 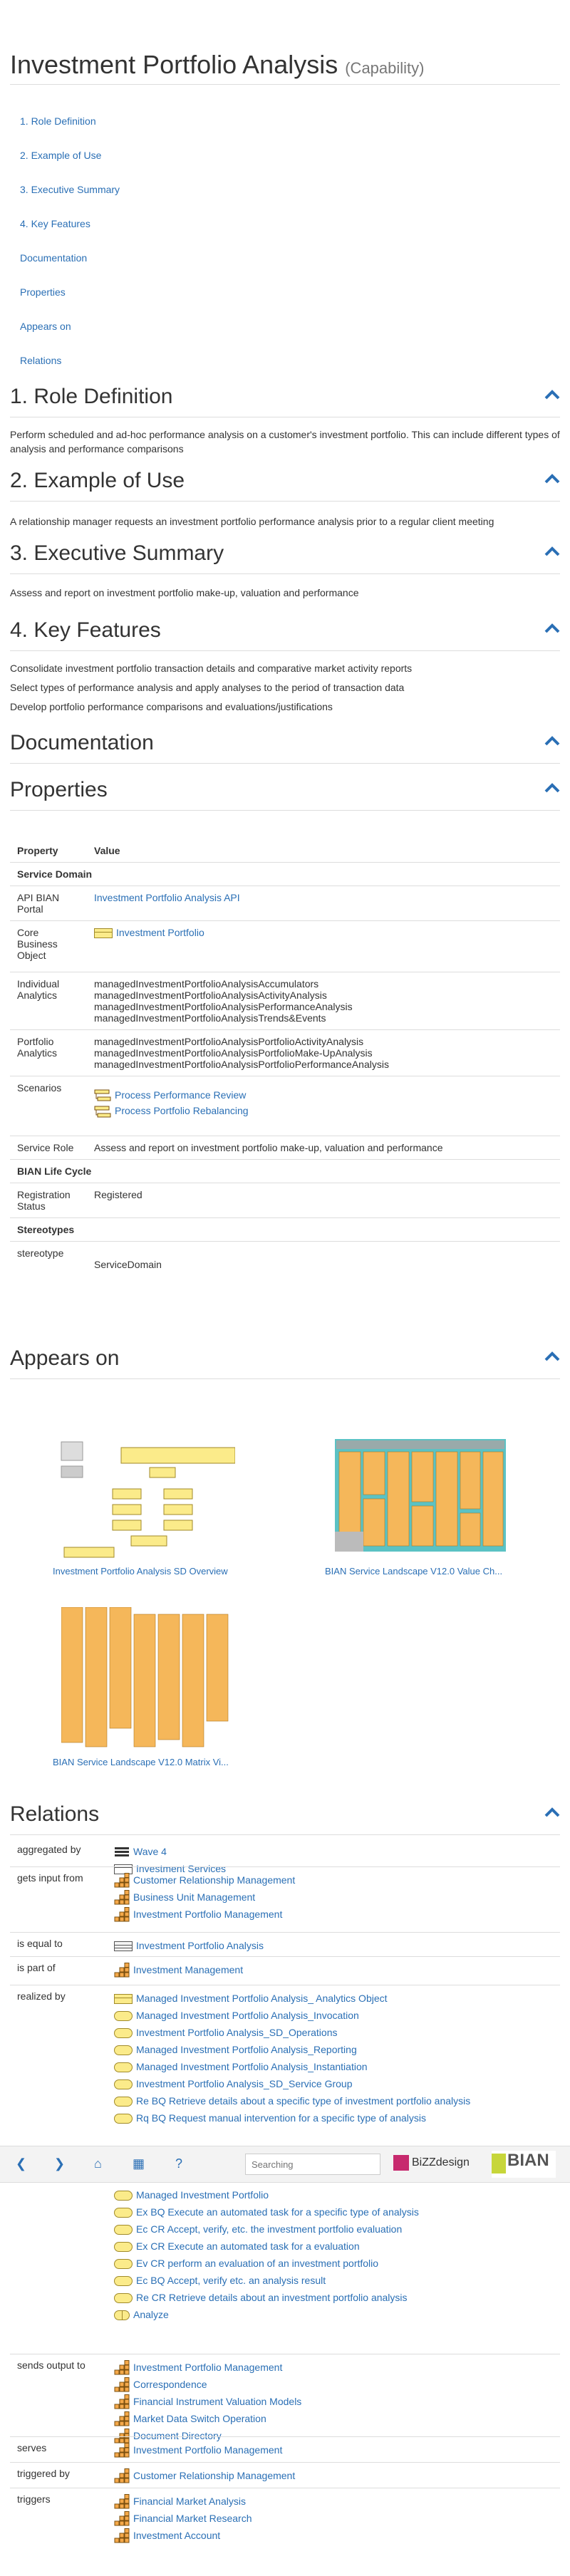 What do you see at coordinates (60, 155) in the screenshot?
I see `toc-item: 2. Example of Use` at bounding box center [60, 155].